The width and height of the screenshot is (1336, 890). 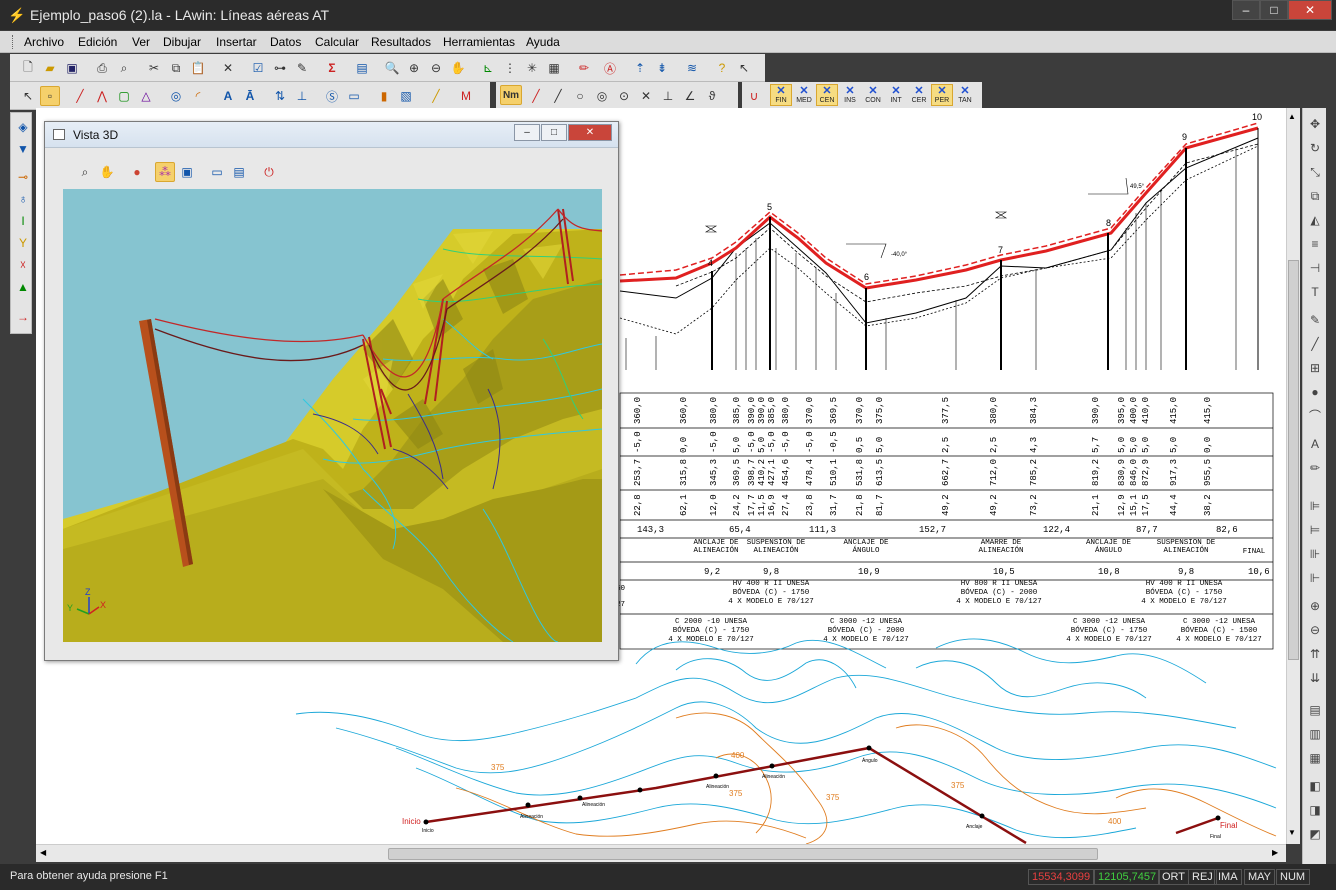 What do you see at coordinates (23, 221) in the screenshot?
I see `support-tool-icon: I` at bounding box center [23, 221].